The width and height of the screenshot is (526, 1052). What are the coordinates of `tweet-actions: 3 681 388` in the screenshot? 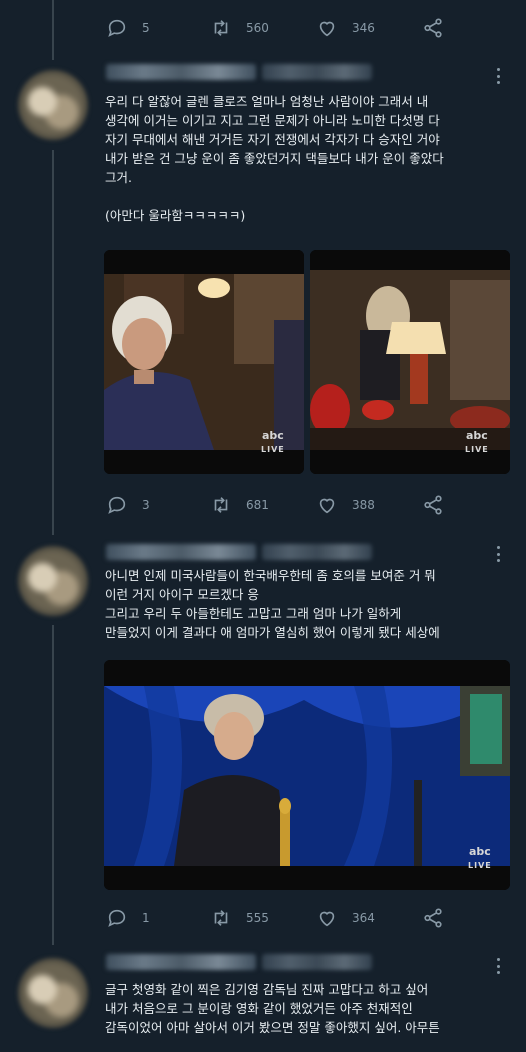 It's located at (280, 505).